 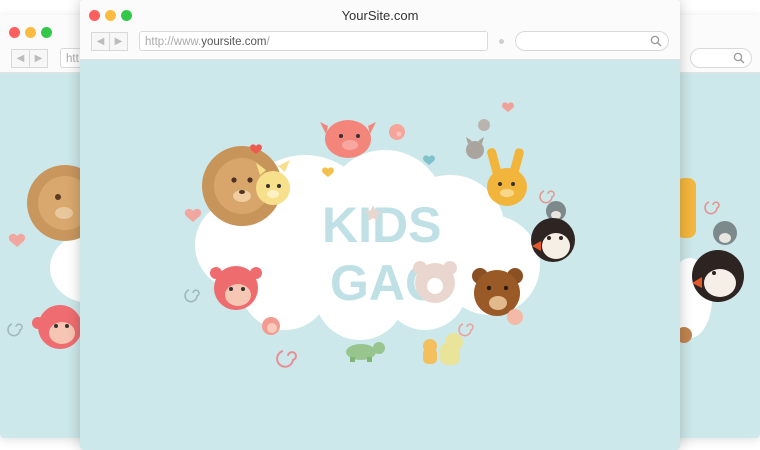 I want to click on back-koala-icon, so click(x=725, y=233).